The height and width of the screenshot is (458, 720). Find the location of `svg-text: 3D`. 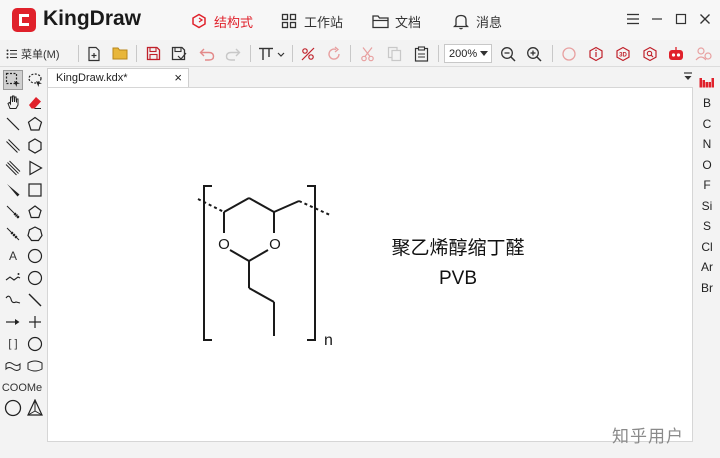

svg-text: 3D is located at coordinates (623, 55).